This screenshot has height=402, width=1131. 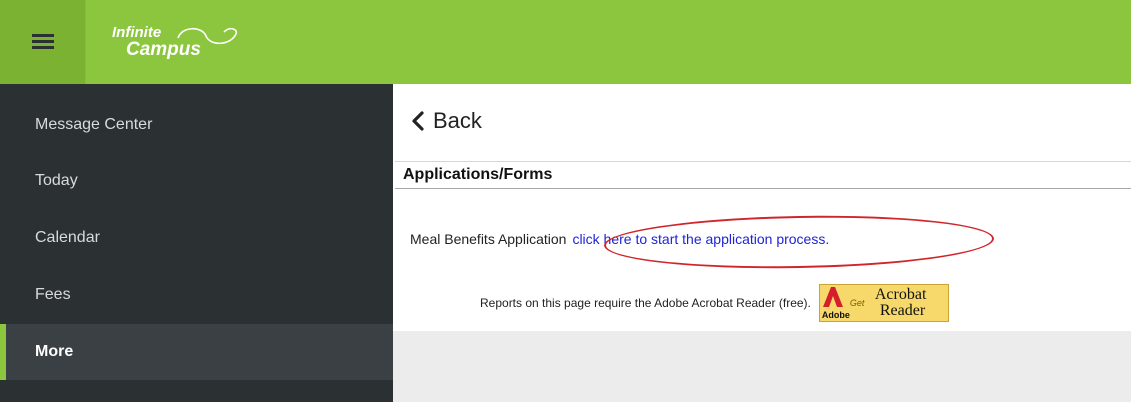 I want to click on sidebar-item-today: Today, so click(x=196, y=181).